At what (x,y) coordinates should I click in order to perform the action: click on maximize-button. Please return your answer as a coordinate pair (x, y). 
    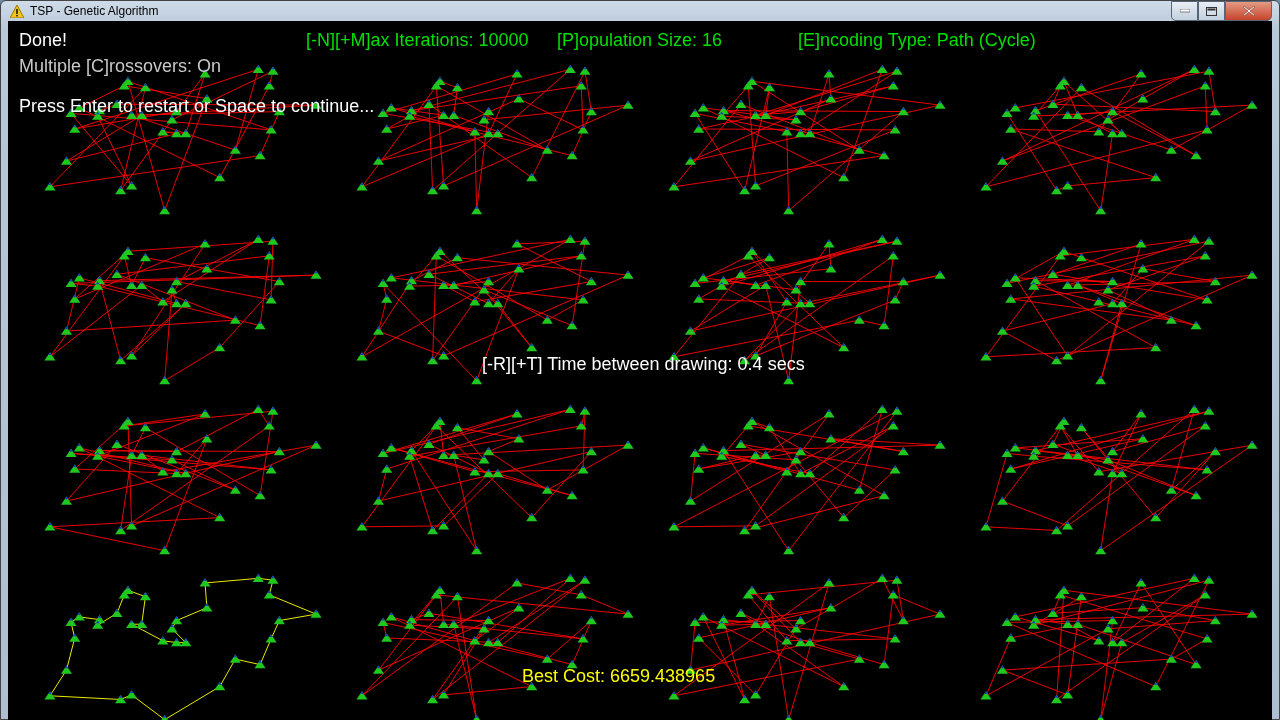
    Looking at the image, I should click on (1211, 11).